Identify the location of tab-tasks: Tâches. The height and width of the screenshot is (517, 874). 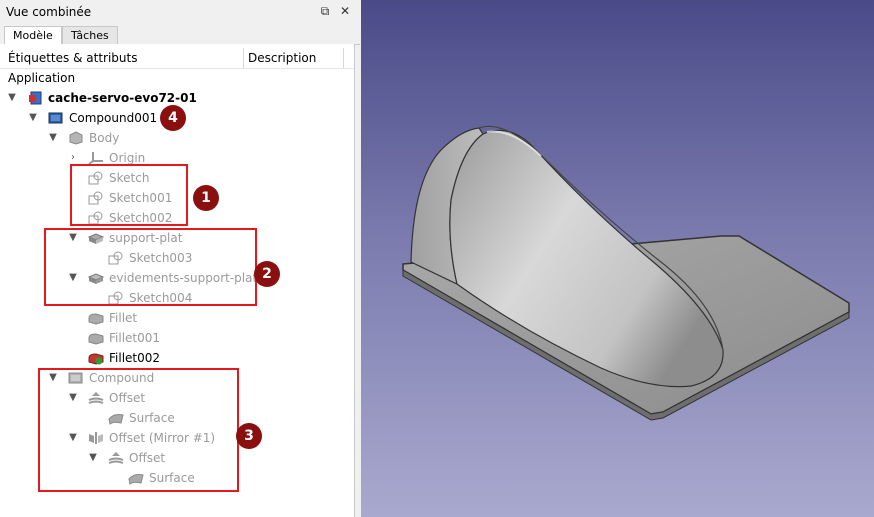
(90, 35).